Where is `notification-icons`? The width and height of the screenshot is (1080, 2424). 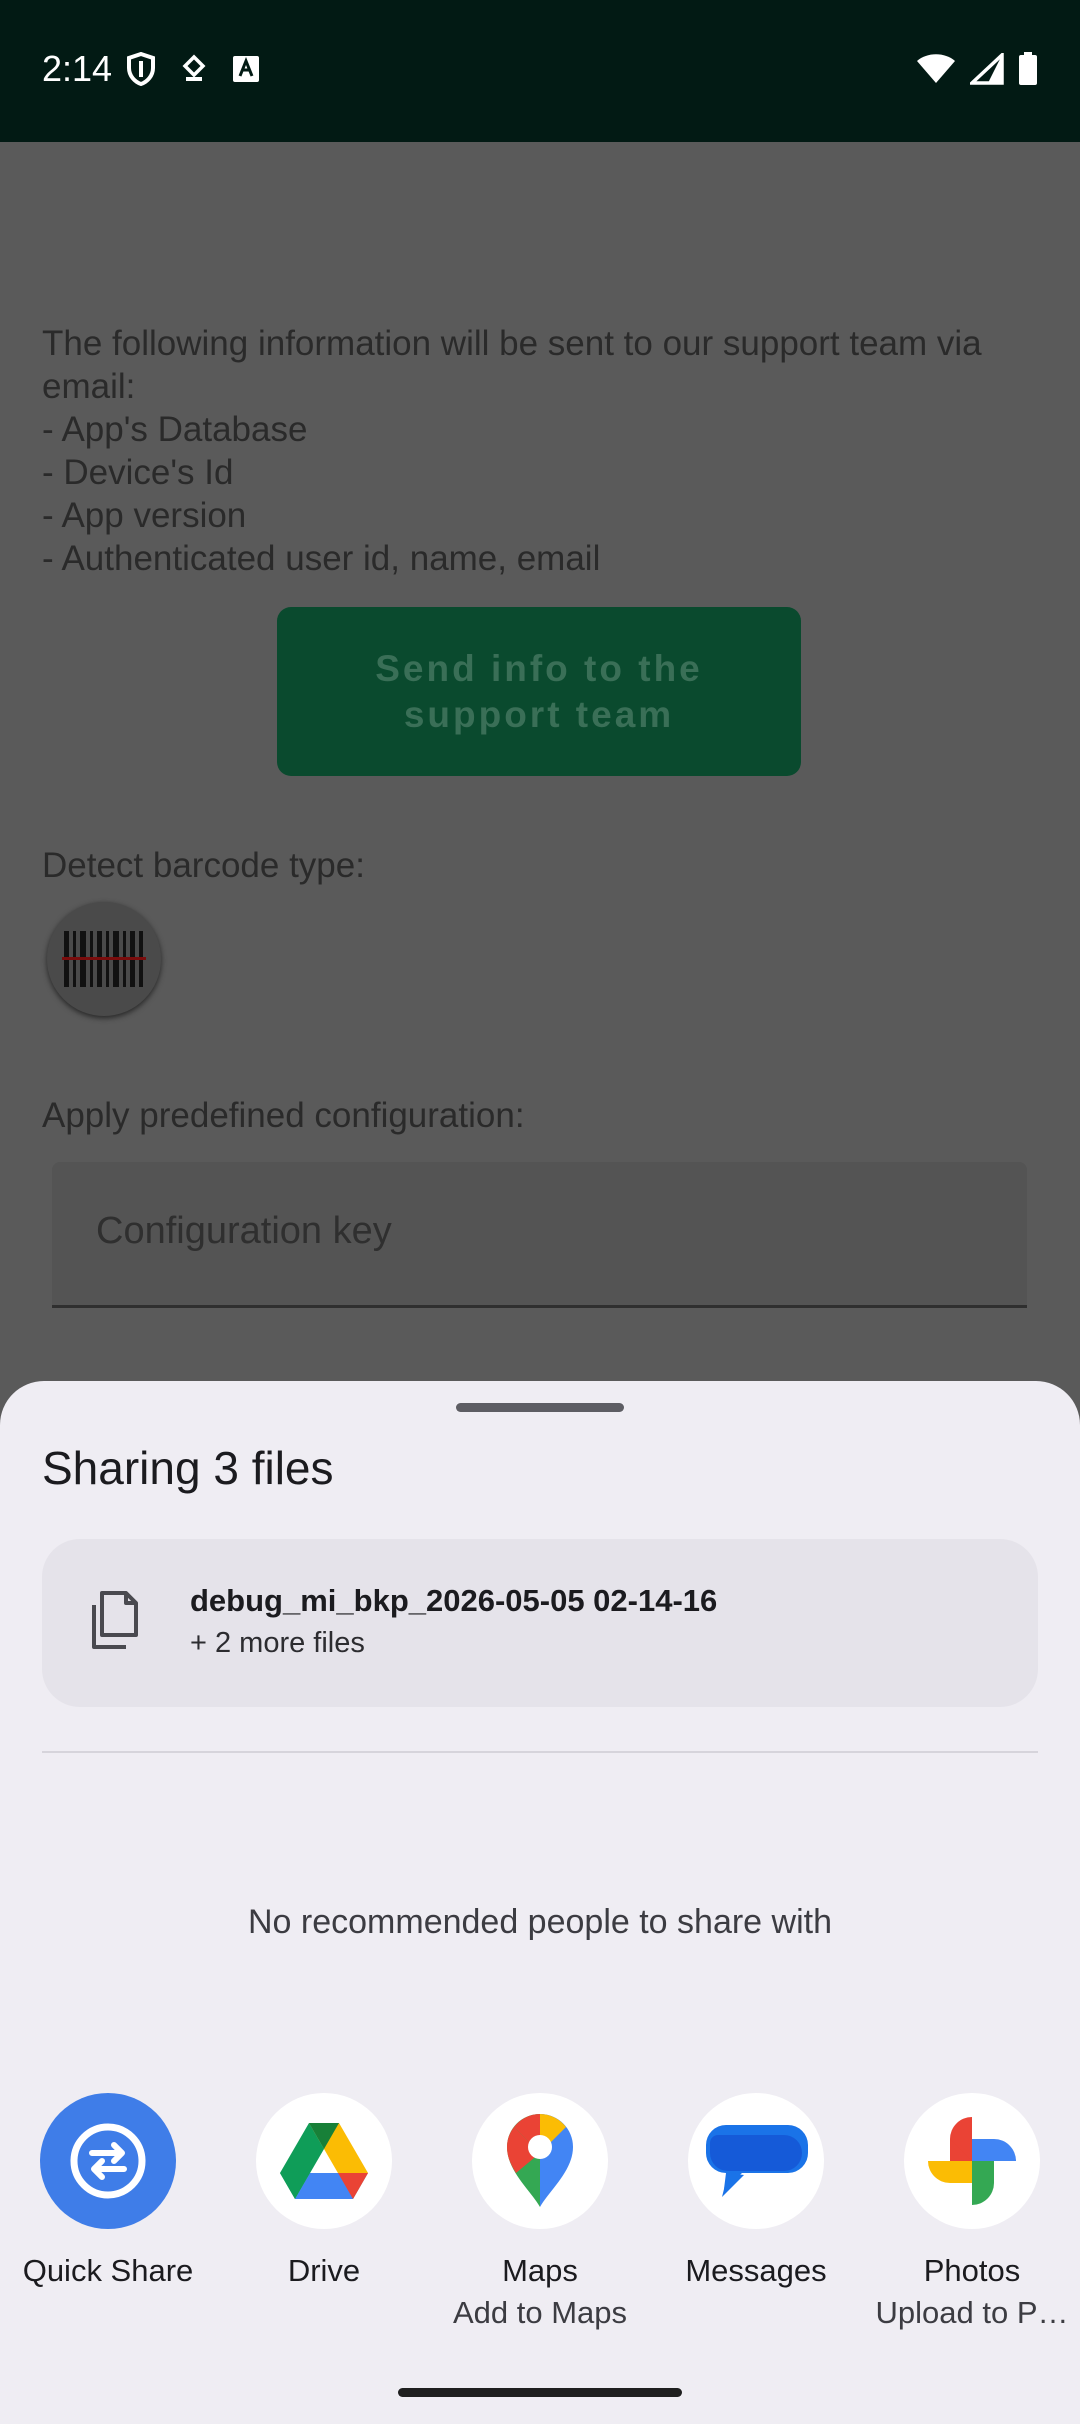 notification-icons is located at coordinates (193, 69).